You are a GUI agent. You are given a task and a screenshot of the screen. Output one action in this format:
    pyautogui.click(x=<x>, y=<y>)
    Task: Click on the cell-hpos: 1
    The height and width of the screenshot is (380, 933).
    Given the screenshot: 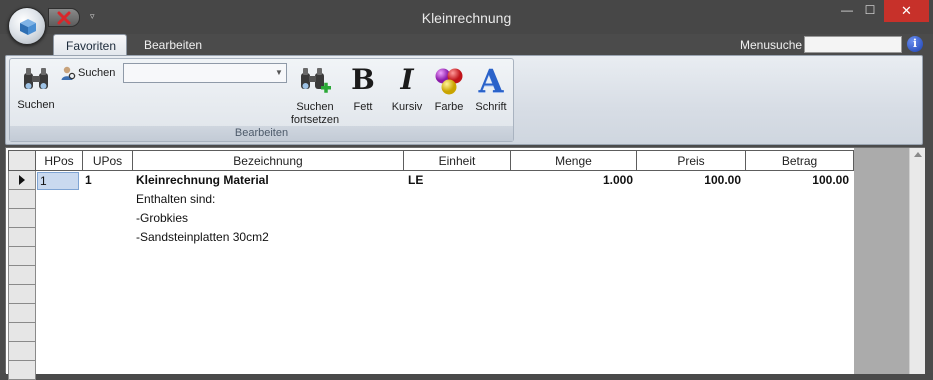 What is the action you would take?
    pyautogui.click(x=58, y=181)
    